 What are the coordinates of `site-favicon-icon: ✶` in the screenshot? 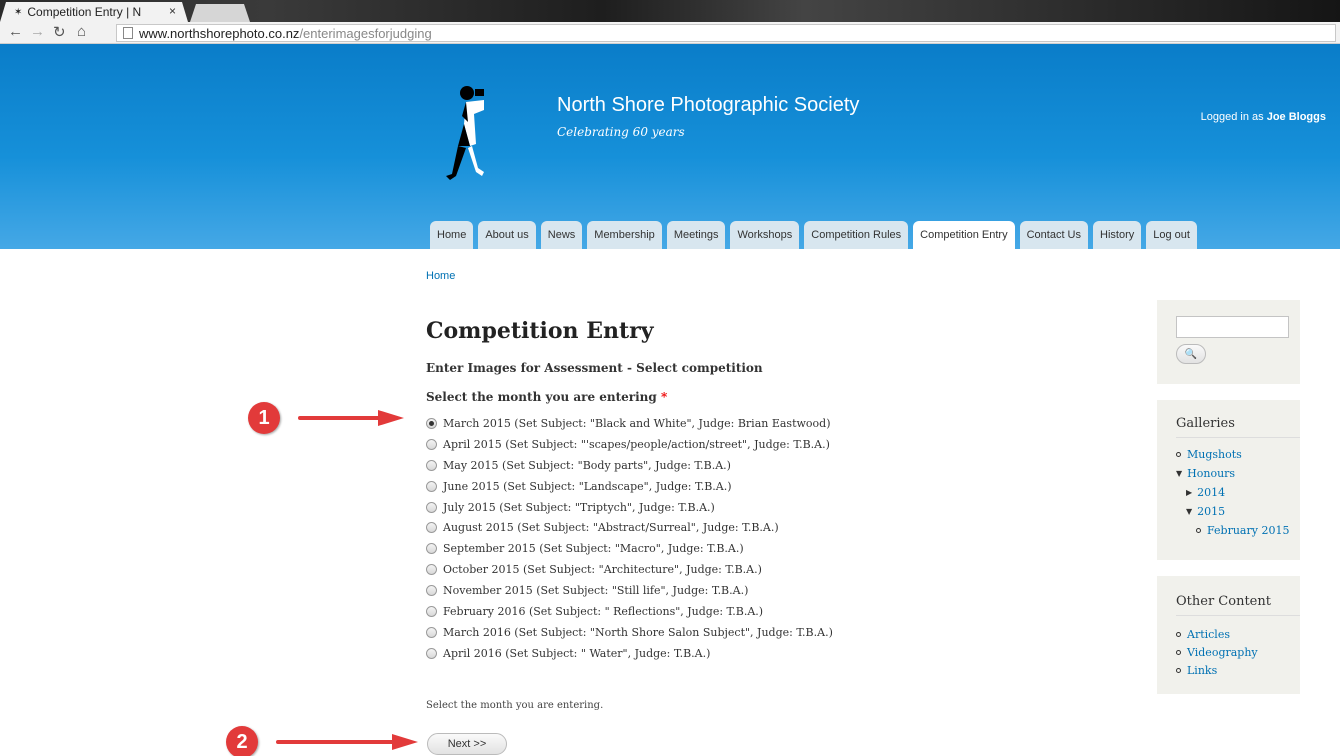 It's located at (18, 12).